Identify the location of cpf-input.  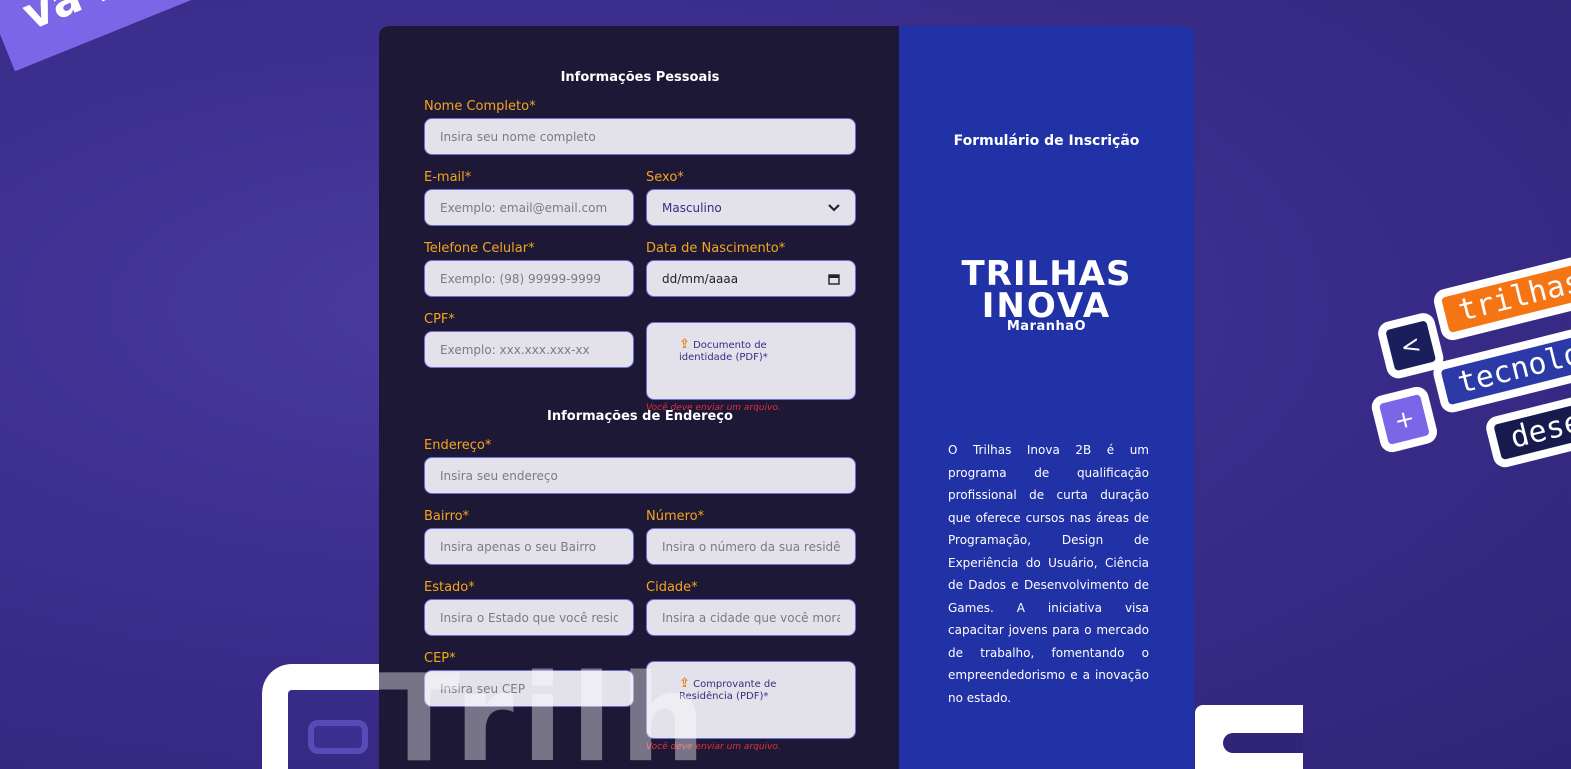
(529, 349).